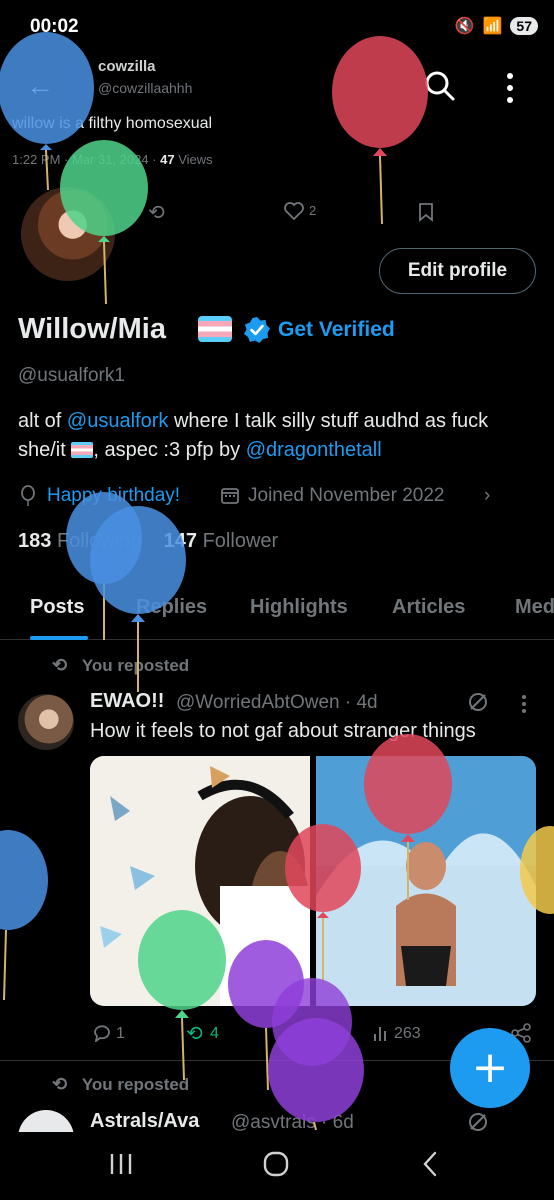 This screenshot has height=1200, width=554. What do you see at coordinates (171, 607) in the screenshot?
I see `tab-replies: Replies` at bounding box center [171, 607].